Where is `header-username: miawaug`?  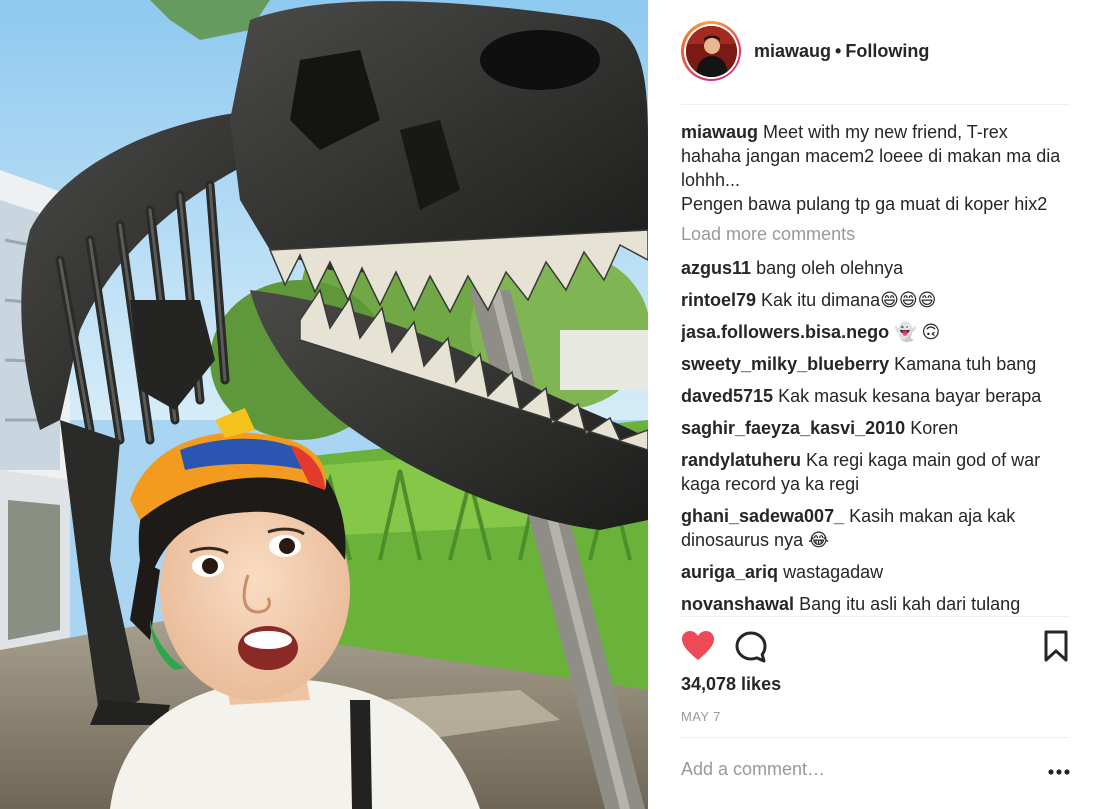
header-username: miawaug is located at coordinates (792, 51).